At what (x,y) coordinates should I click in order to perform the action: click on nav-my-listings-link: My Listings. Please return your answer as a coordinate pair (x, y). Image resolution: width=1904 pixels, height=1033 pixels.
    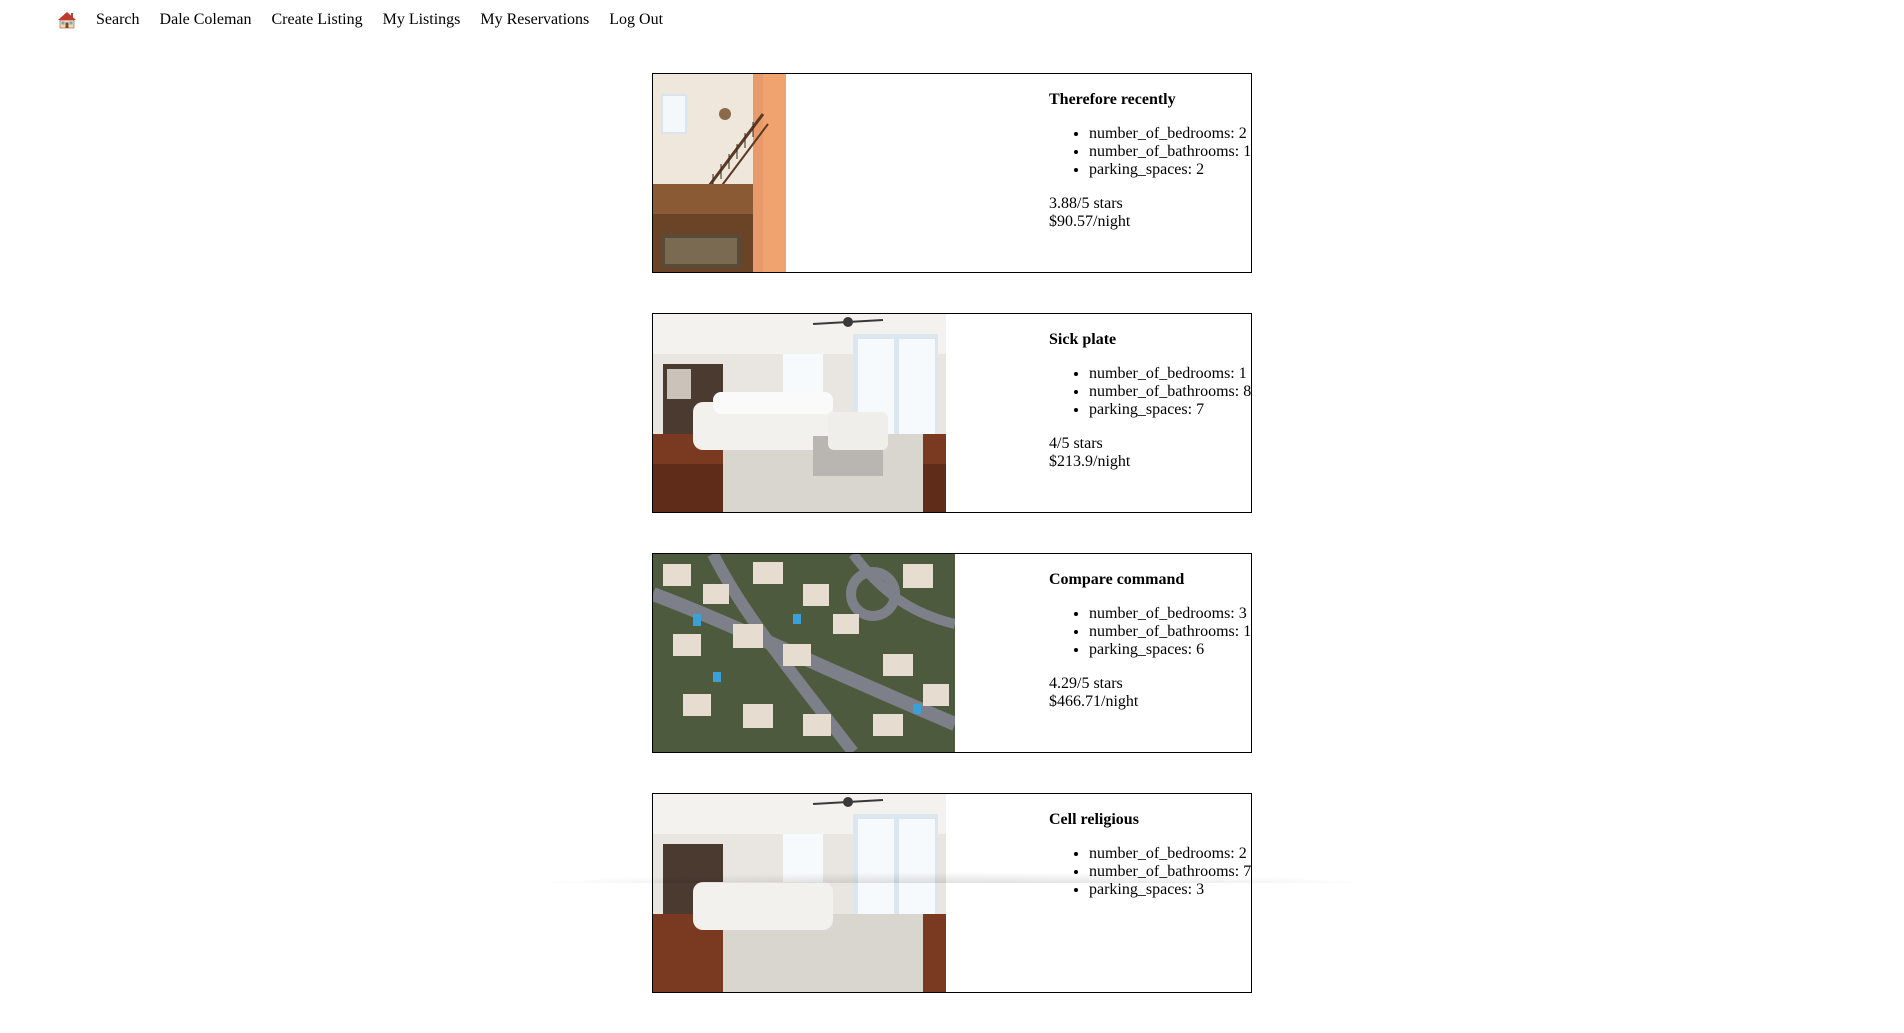
    Looking at the image, I should click on (422, 20).